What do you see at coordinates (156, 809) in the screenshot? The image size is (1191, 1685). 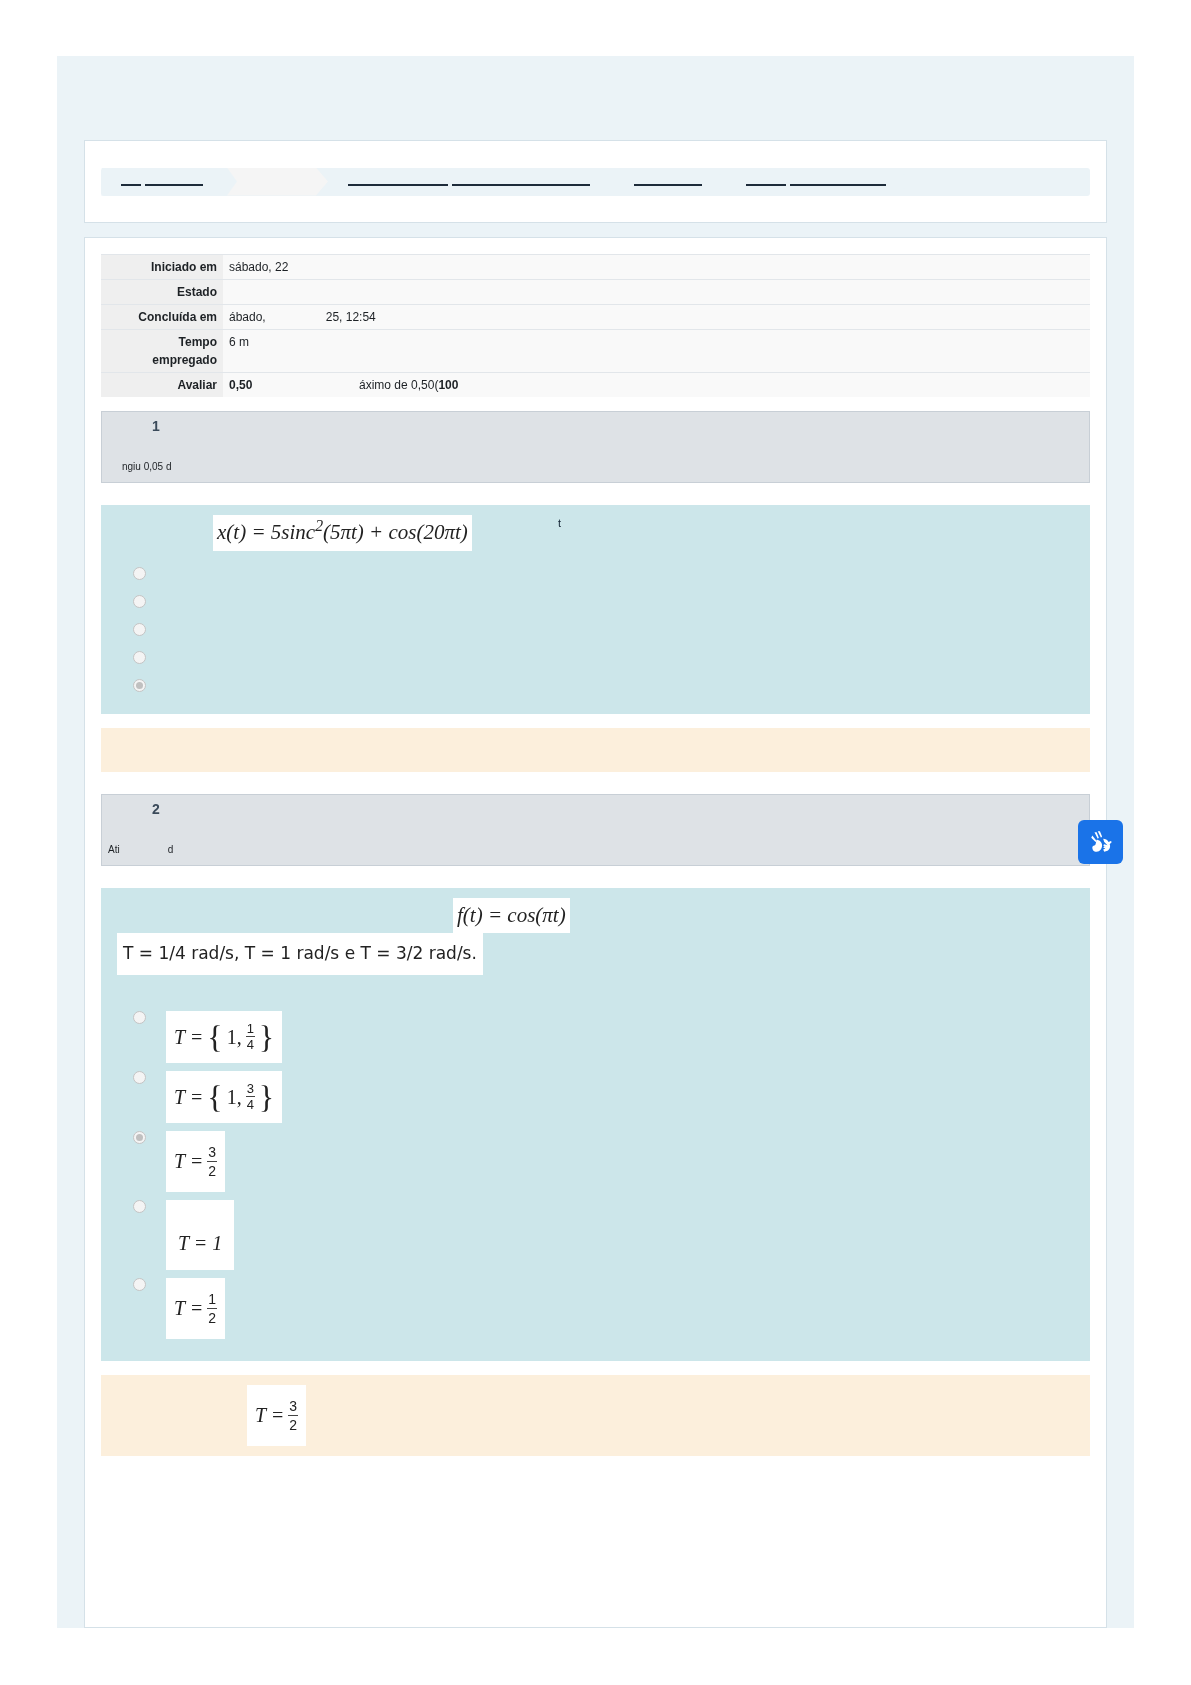 I see `question-number: 2` at bounding box center [156, 809].